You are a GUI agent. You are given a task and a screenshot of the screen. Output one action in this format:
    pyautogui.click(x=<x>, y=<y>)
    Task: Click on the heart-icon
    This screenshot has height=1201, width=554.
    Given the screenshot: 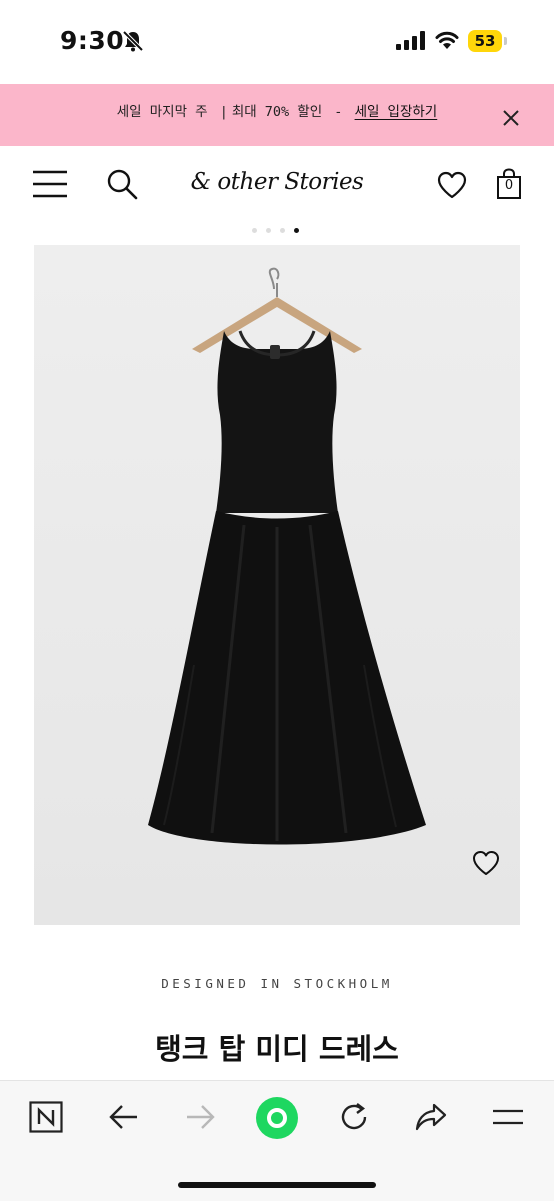 What is the action you would take?
    pyautogui.click(x=452, y=185)
    